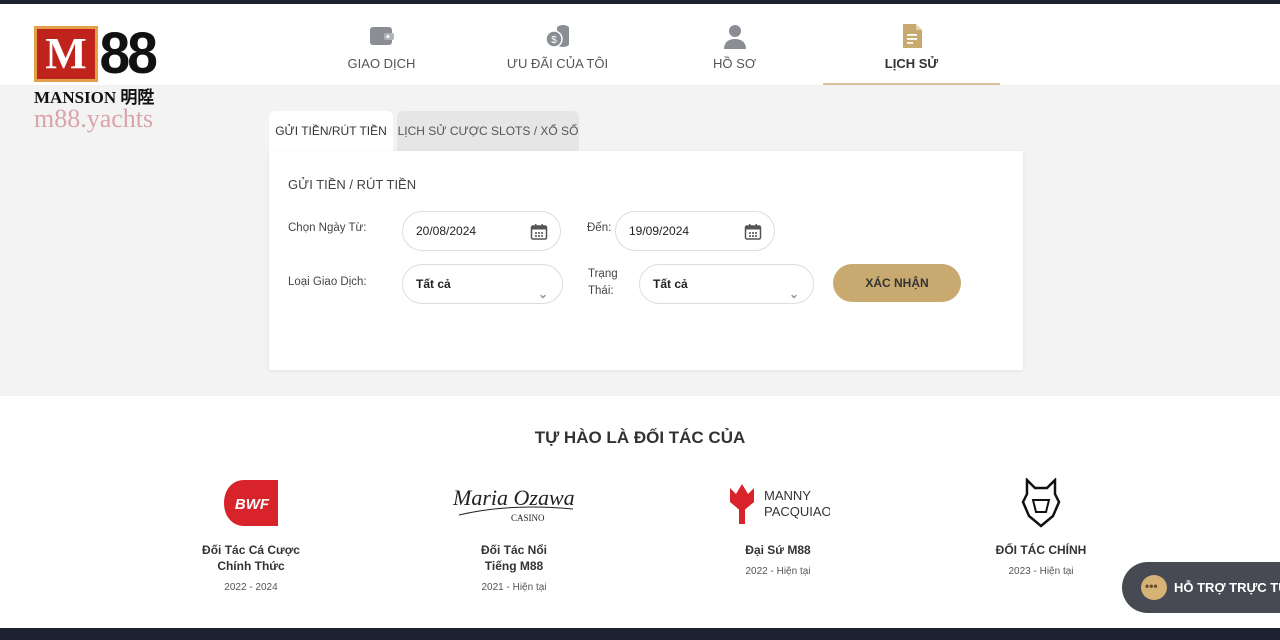 The width and height of the screenshot is (1280, 640). I want to click on status-label-line2: Thái:, so click(601, 291).